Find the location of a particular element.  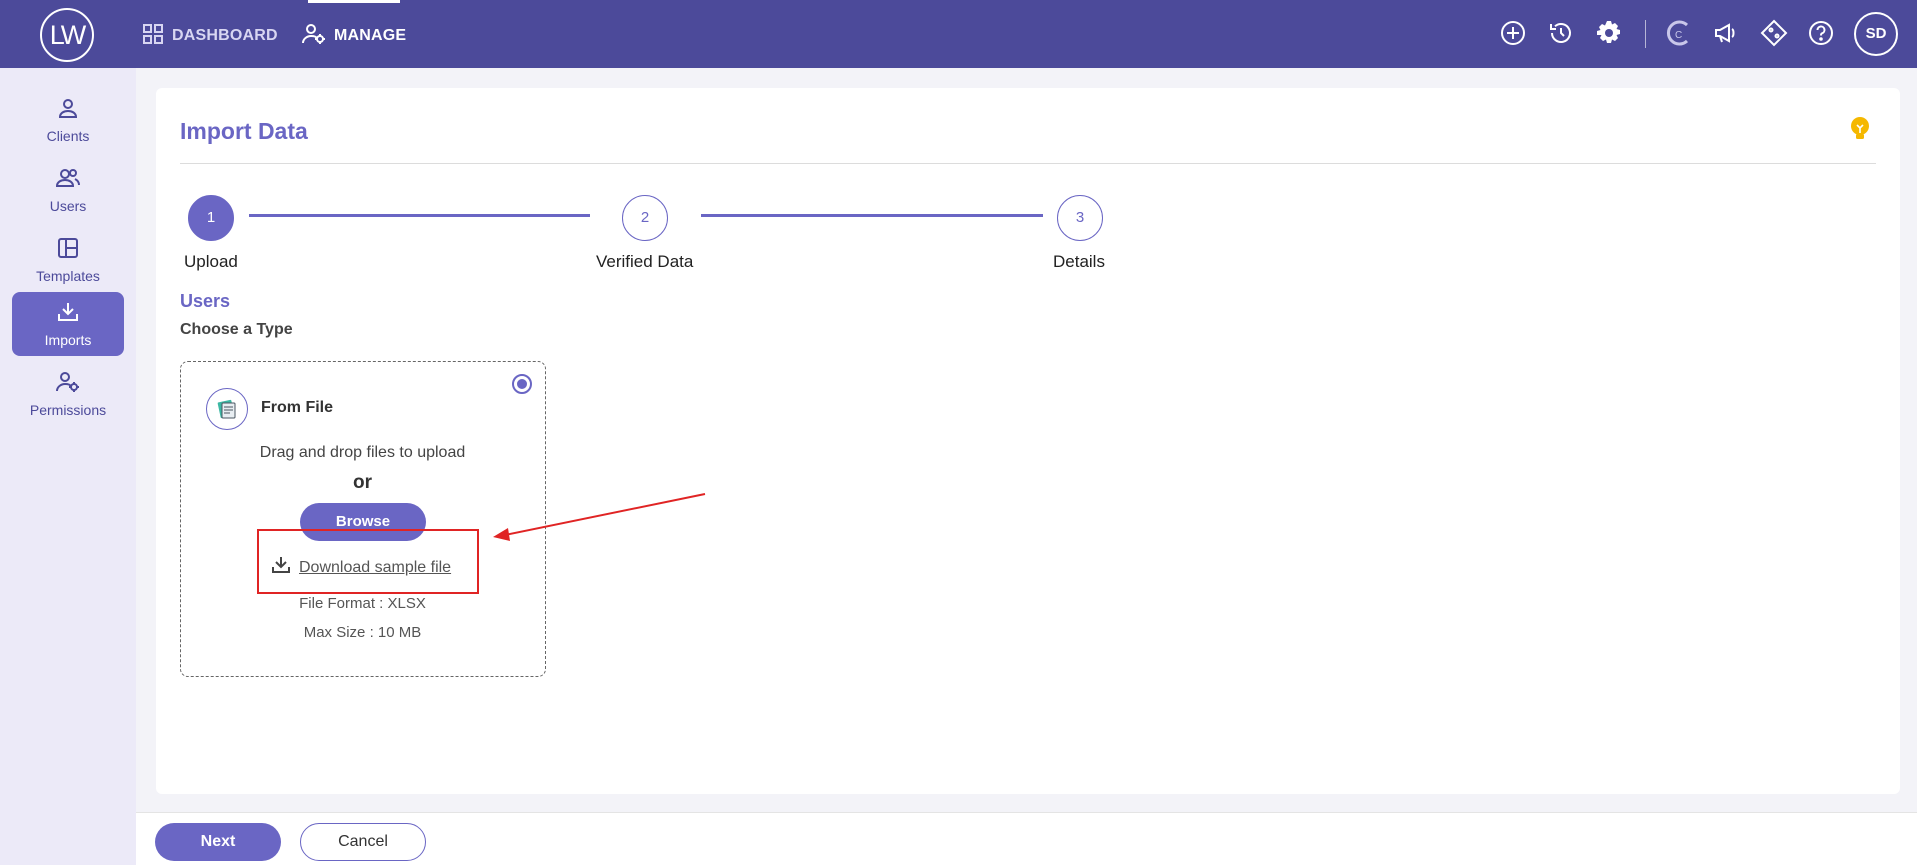

file-icon is located at coordinates (227, 409).